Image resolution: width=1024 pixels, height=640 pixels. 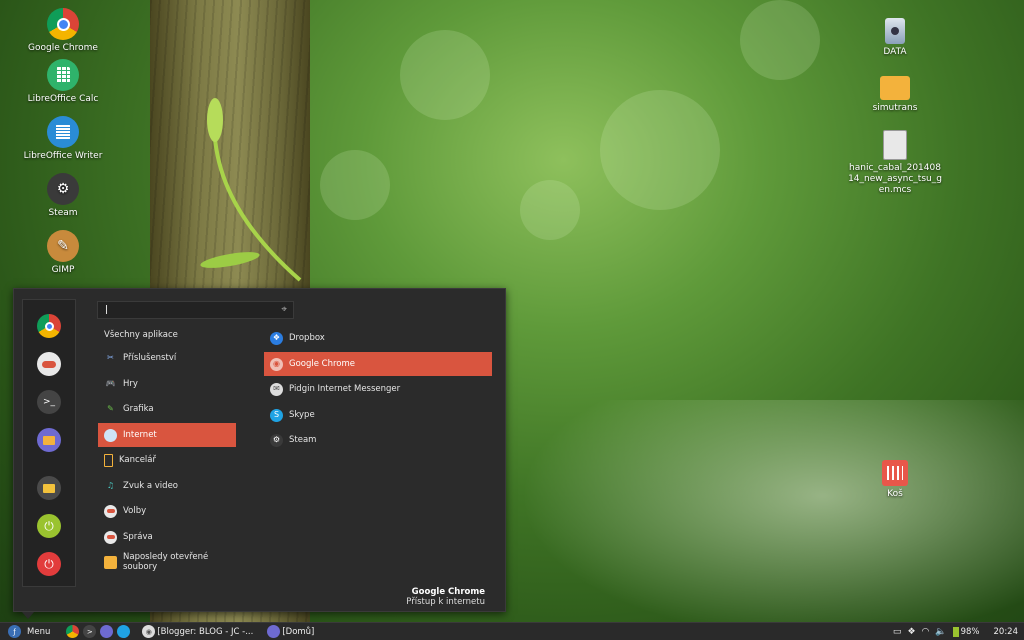 I want to click on desktop-icon-chrome: Google Chrome, so click(x=63, y=31).